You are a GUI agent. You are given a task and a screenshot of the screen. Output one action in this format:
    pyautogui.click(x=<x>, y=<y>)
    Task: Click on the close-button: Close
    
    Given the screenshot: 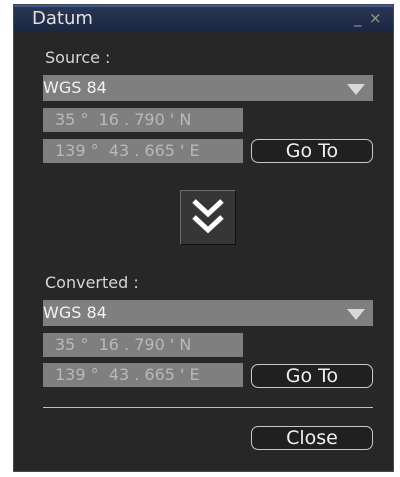 What is the action you would take?
    pyautogui.click(x=312, y=438)
    